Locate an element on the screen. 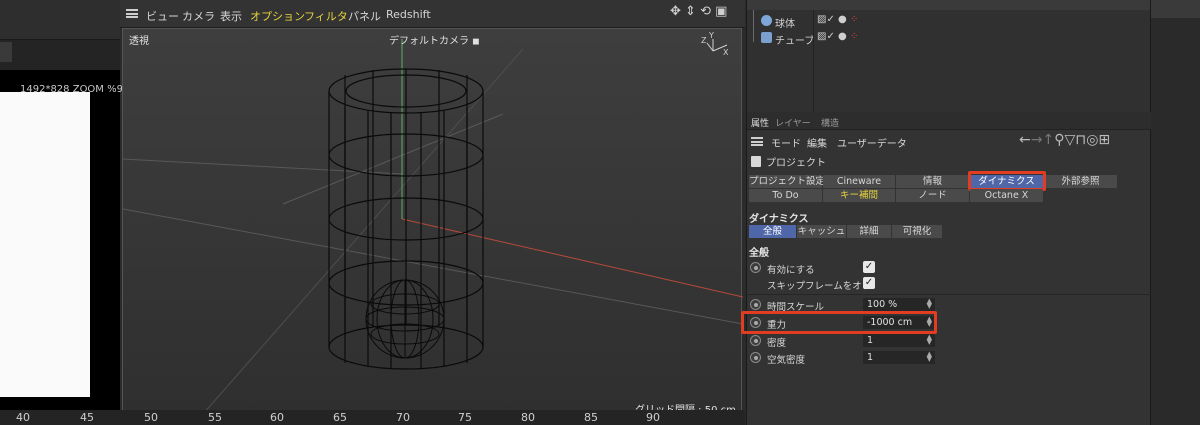  enable-checkbox: ✓ is located at coordinates (869, 267).